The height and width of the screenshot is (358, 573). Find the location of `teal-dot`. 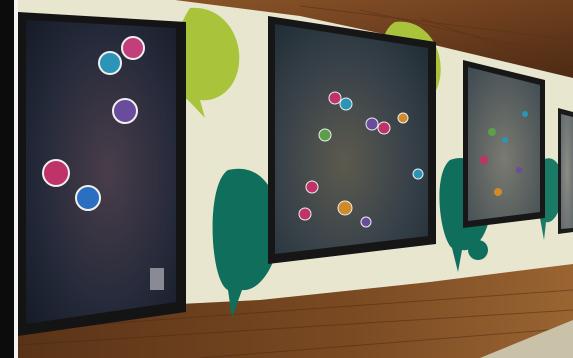

teal-dot is located at coordinates (478, 250).